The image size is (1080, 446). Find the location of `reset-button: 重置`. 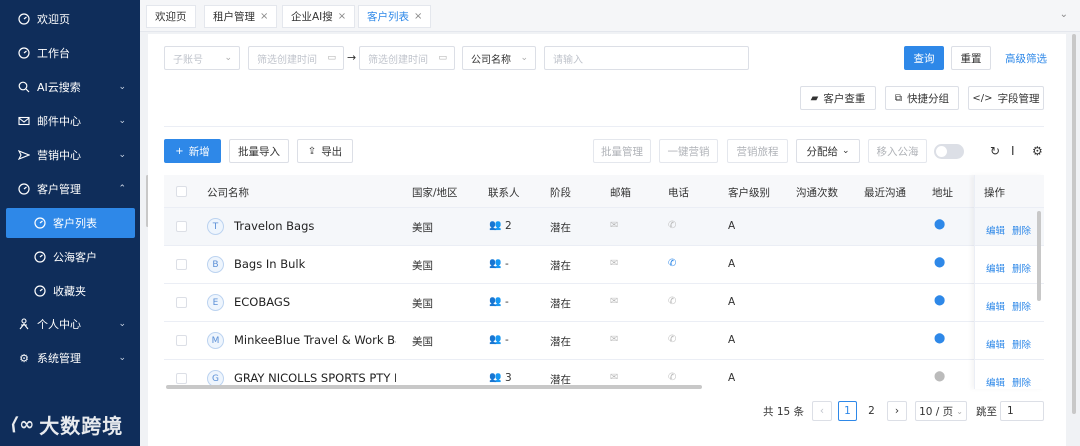

reset-button: 重置 is located at coordinates (971, 58).